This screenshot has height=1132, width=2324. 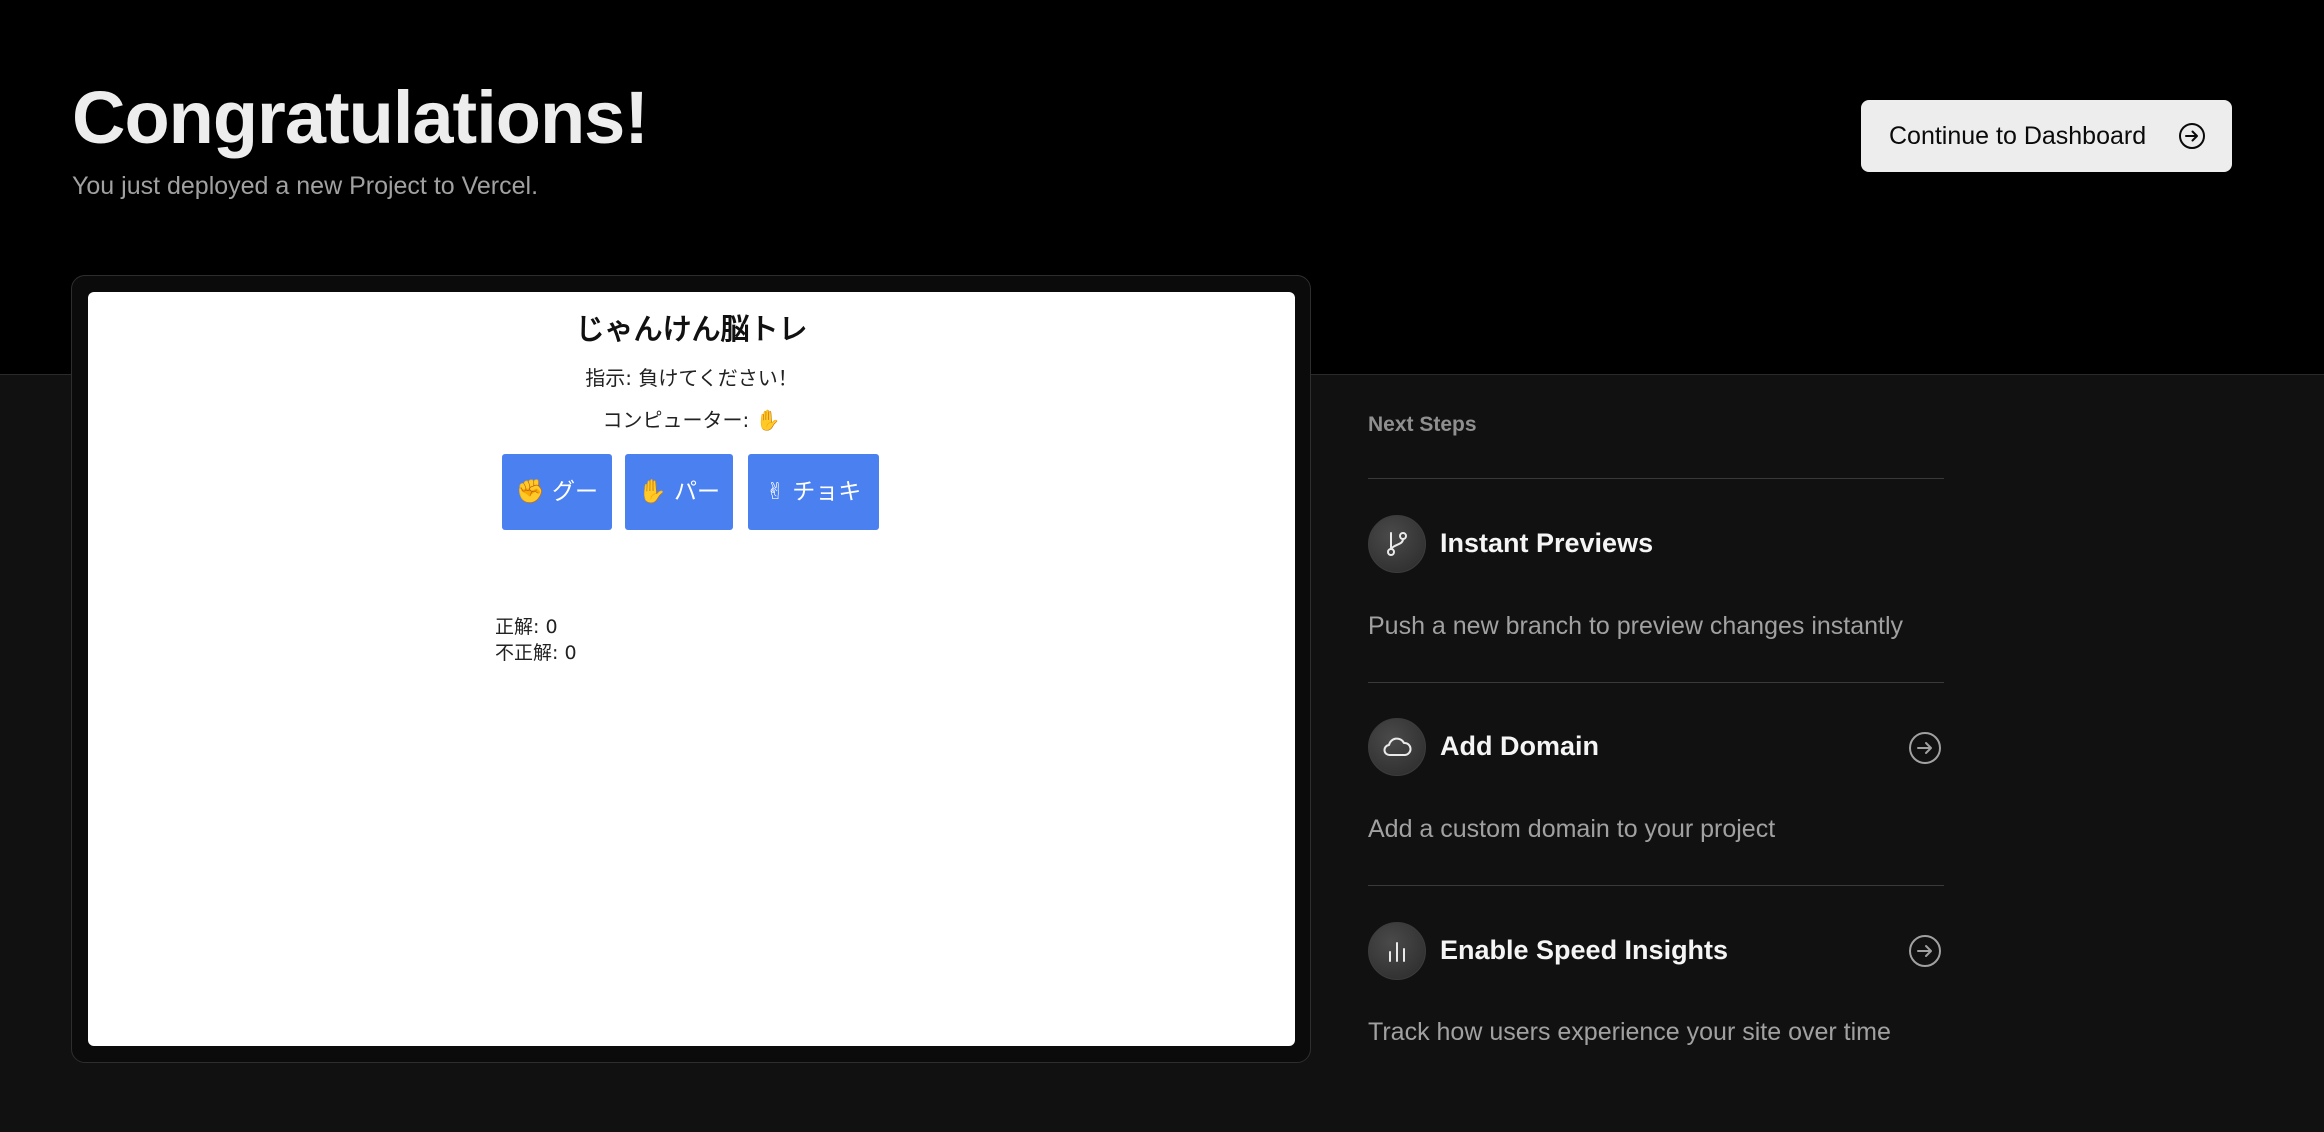 I want to click on step-title-instant-previews: Instant Previews, so click(x=1547, y=543).